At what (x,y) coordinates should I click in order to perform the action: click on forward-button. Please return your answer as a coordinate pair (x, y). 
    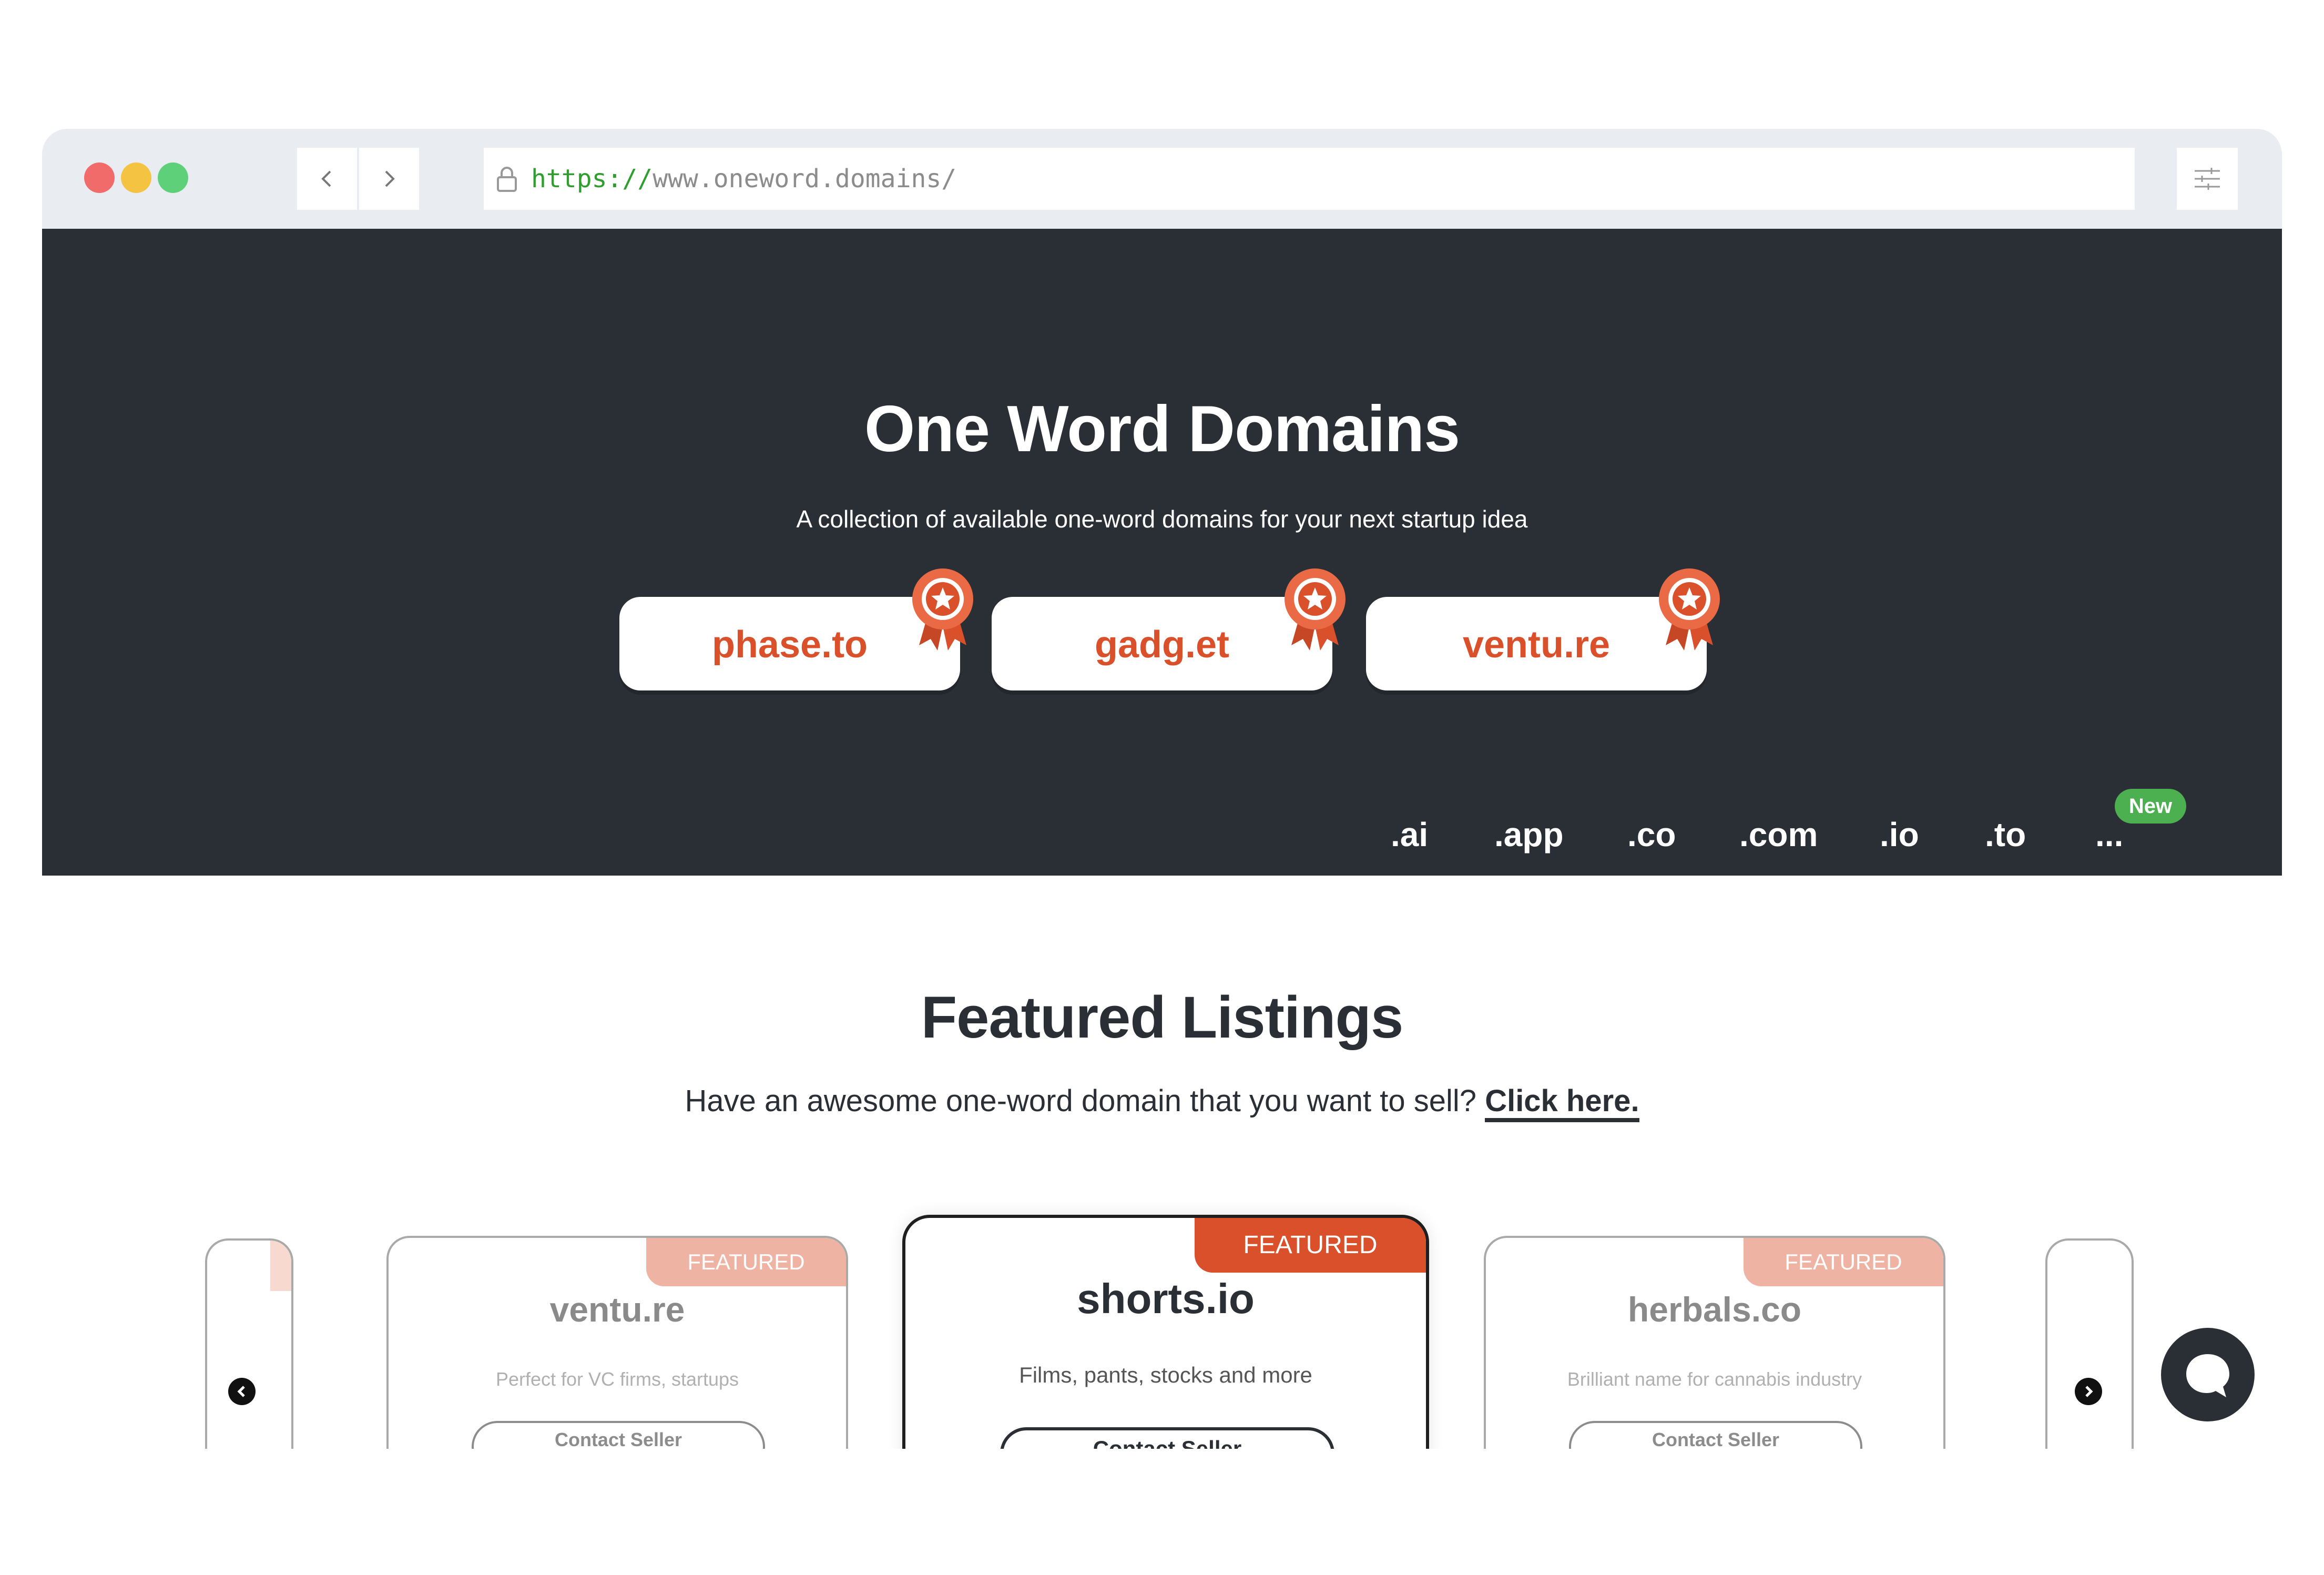
    Looking at the image, I should click on (389, 179).